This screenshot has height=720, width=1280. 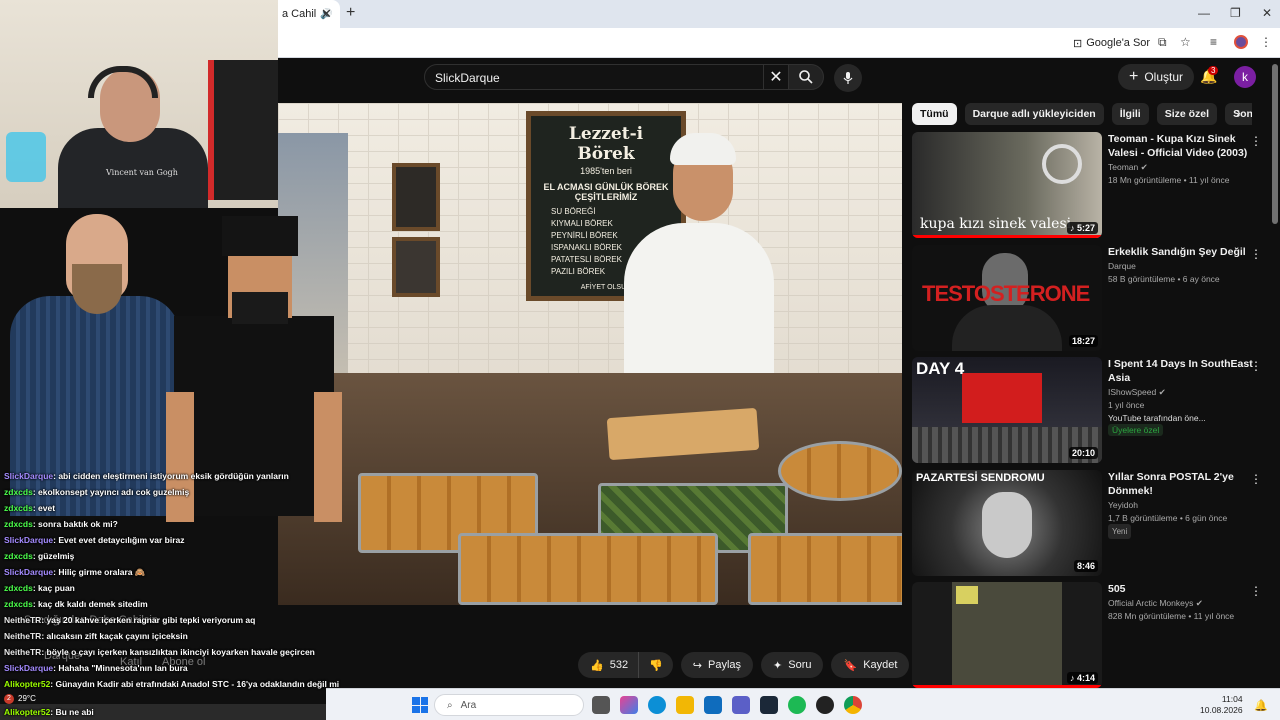 What do you see at coordinates (608, 665) in the screenshot?
I see `like-button: 👍 532` at bounding box center [608, 665].